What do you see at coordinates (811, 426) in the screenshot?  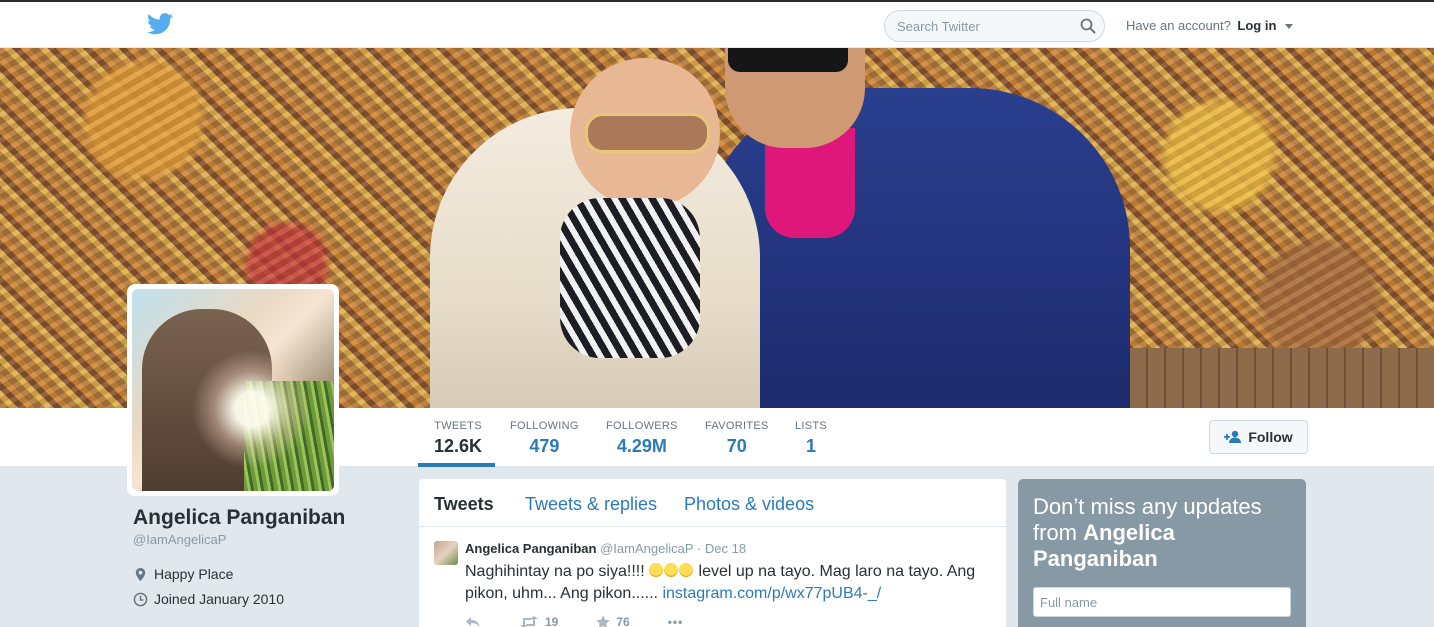 I see `stat-label: LISTS` at bounding box center [811, 426].